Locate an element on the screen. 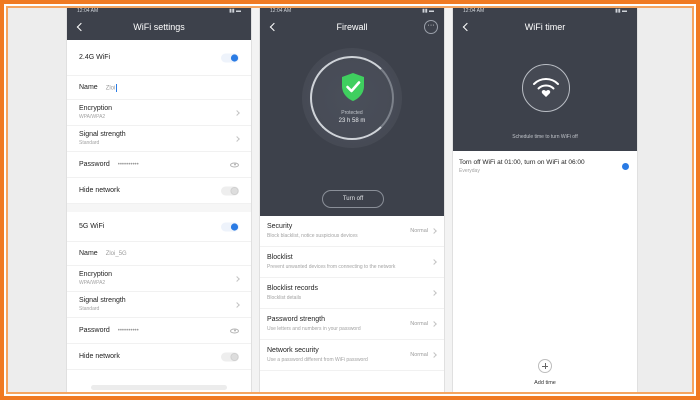  wifi-24-hide-toggle is located at coordinates (230, 190).